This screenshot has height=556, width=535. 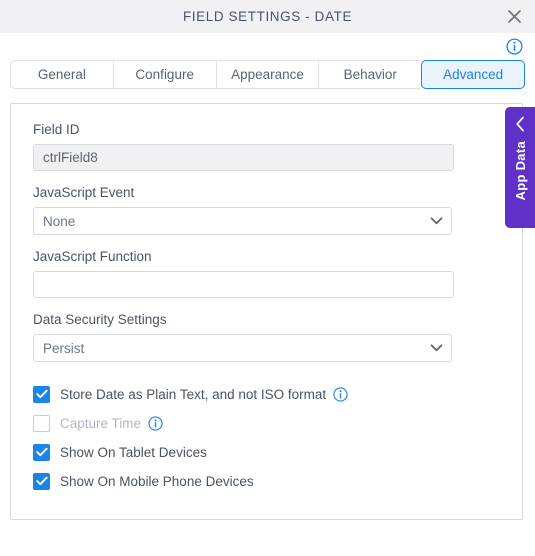 What do you see at coordinates (520, 124) in the screenshot?
I see `chevron-left-icon` at bounding box center [520, 124].